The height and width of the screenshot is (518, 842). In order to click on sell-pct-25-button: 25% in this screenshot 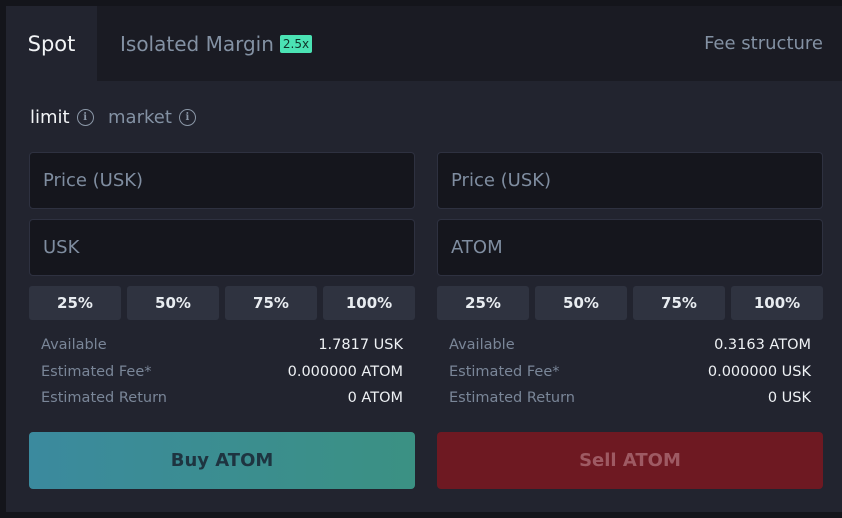, I will do `click(483, 303)`.